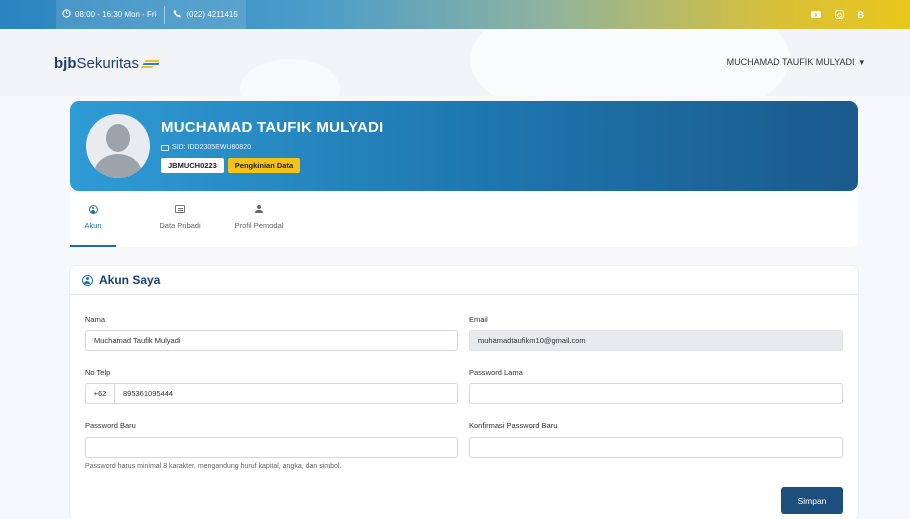 This screenshot has height=519, width=910. Describe the element at coordinates (464, 219) in the screenshot. I see `account-tabs: Akun Data Pribadi Profil Pemodal` at that location.